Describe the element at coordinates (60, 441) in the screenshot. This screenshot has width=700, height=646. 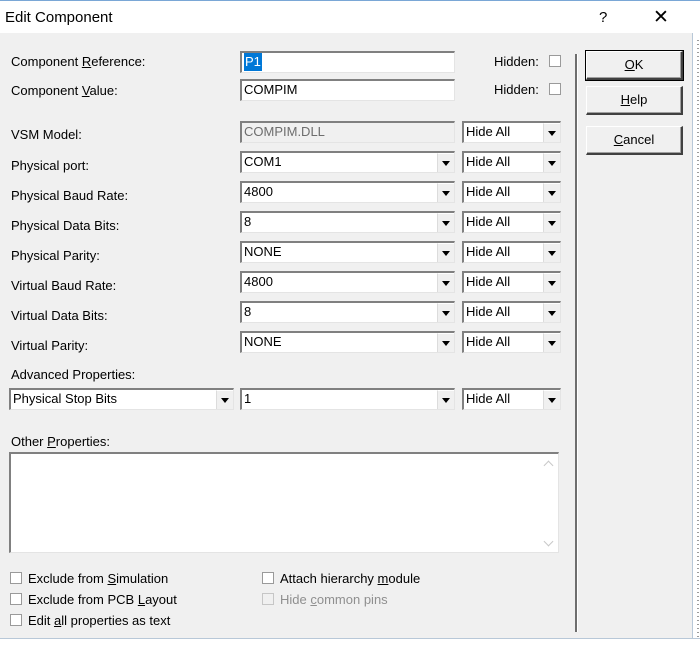
I see `other-properties-label: Other Properties:` at that location.